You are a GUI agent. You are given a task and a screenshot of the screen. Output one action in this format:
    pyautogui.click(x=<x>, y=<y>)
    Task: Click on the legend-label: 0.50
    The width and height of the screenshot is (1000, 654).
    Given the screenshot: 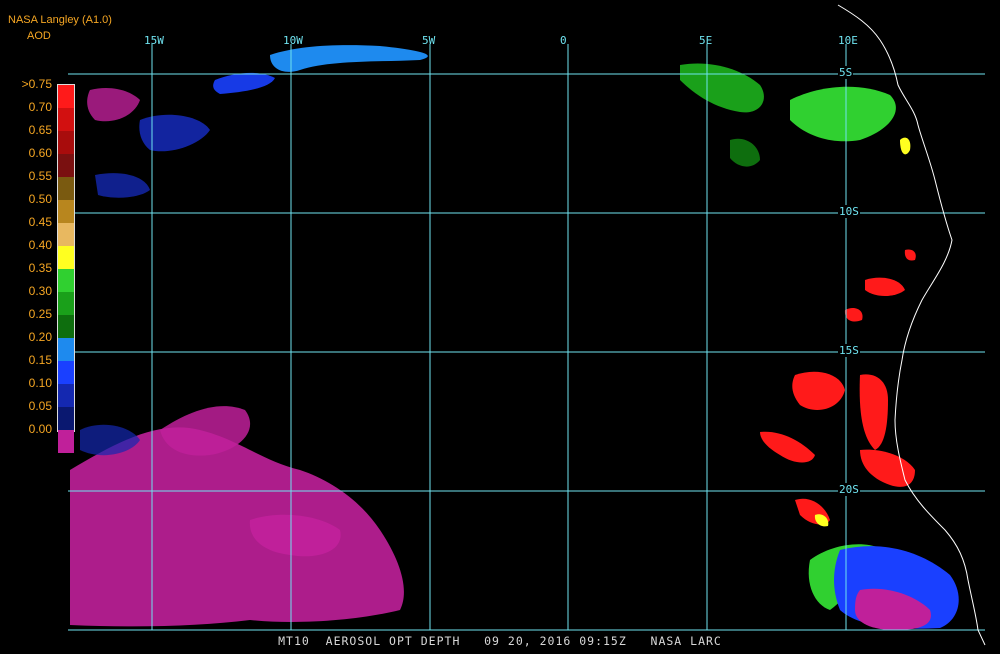 What is the action you would take?
    pyautogui.click(x=40, y=199)
    